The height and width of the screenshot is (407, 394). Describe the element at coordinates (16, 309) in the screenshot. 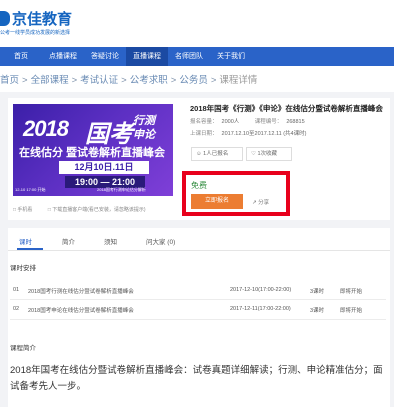

I see `row-number: 02` at that location.